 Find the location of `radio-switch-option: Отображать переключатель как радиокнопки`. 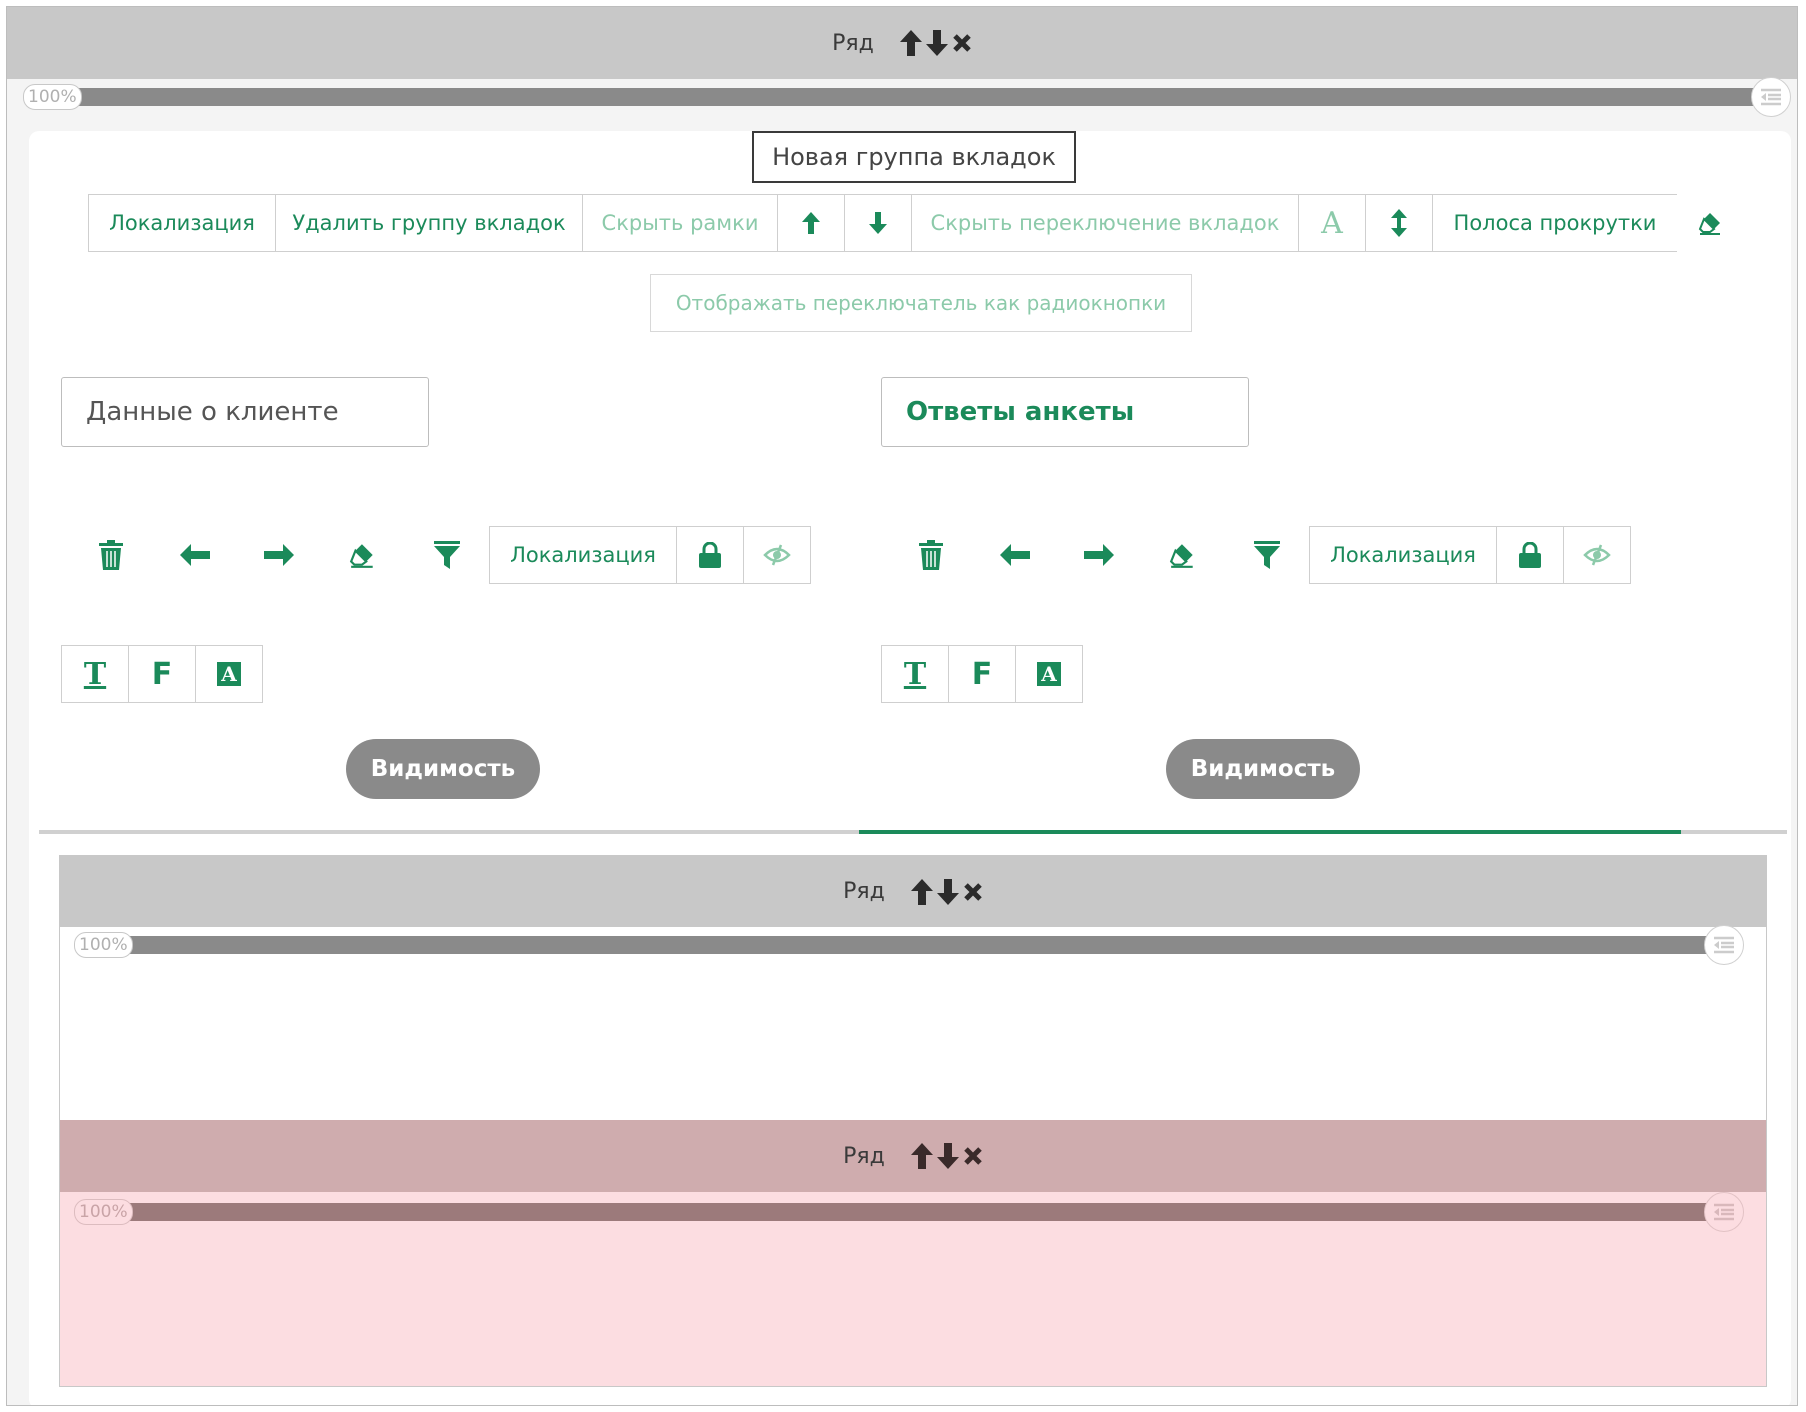

radio-switch-option: Отображать переключатель как радиокнопки is located at coordinates (921, 303).